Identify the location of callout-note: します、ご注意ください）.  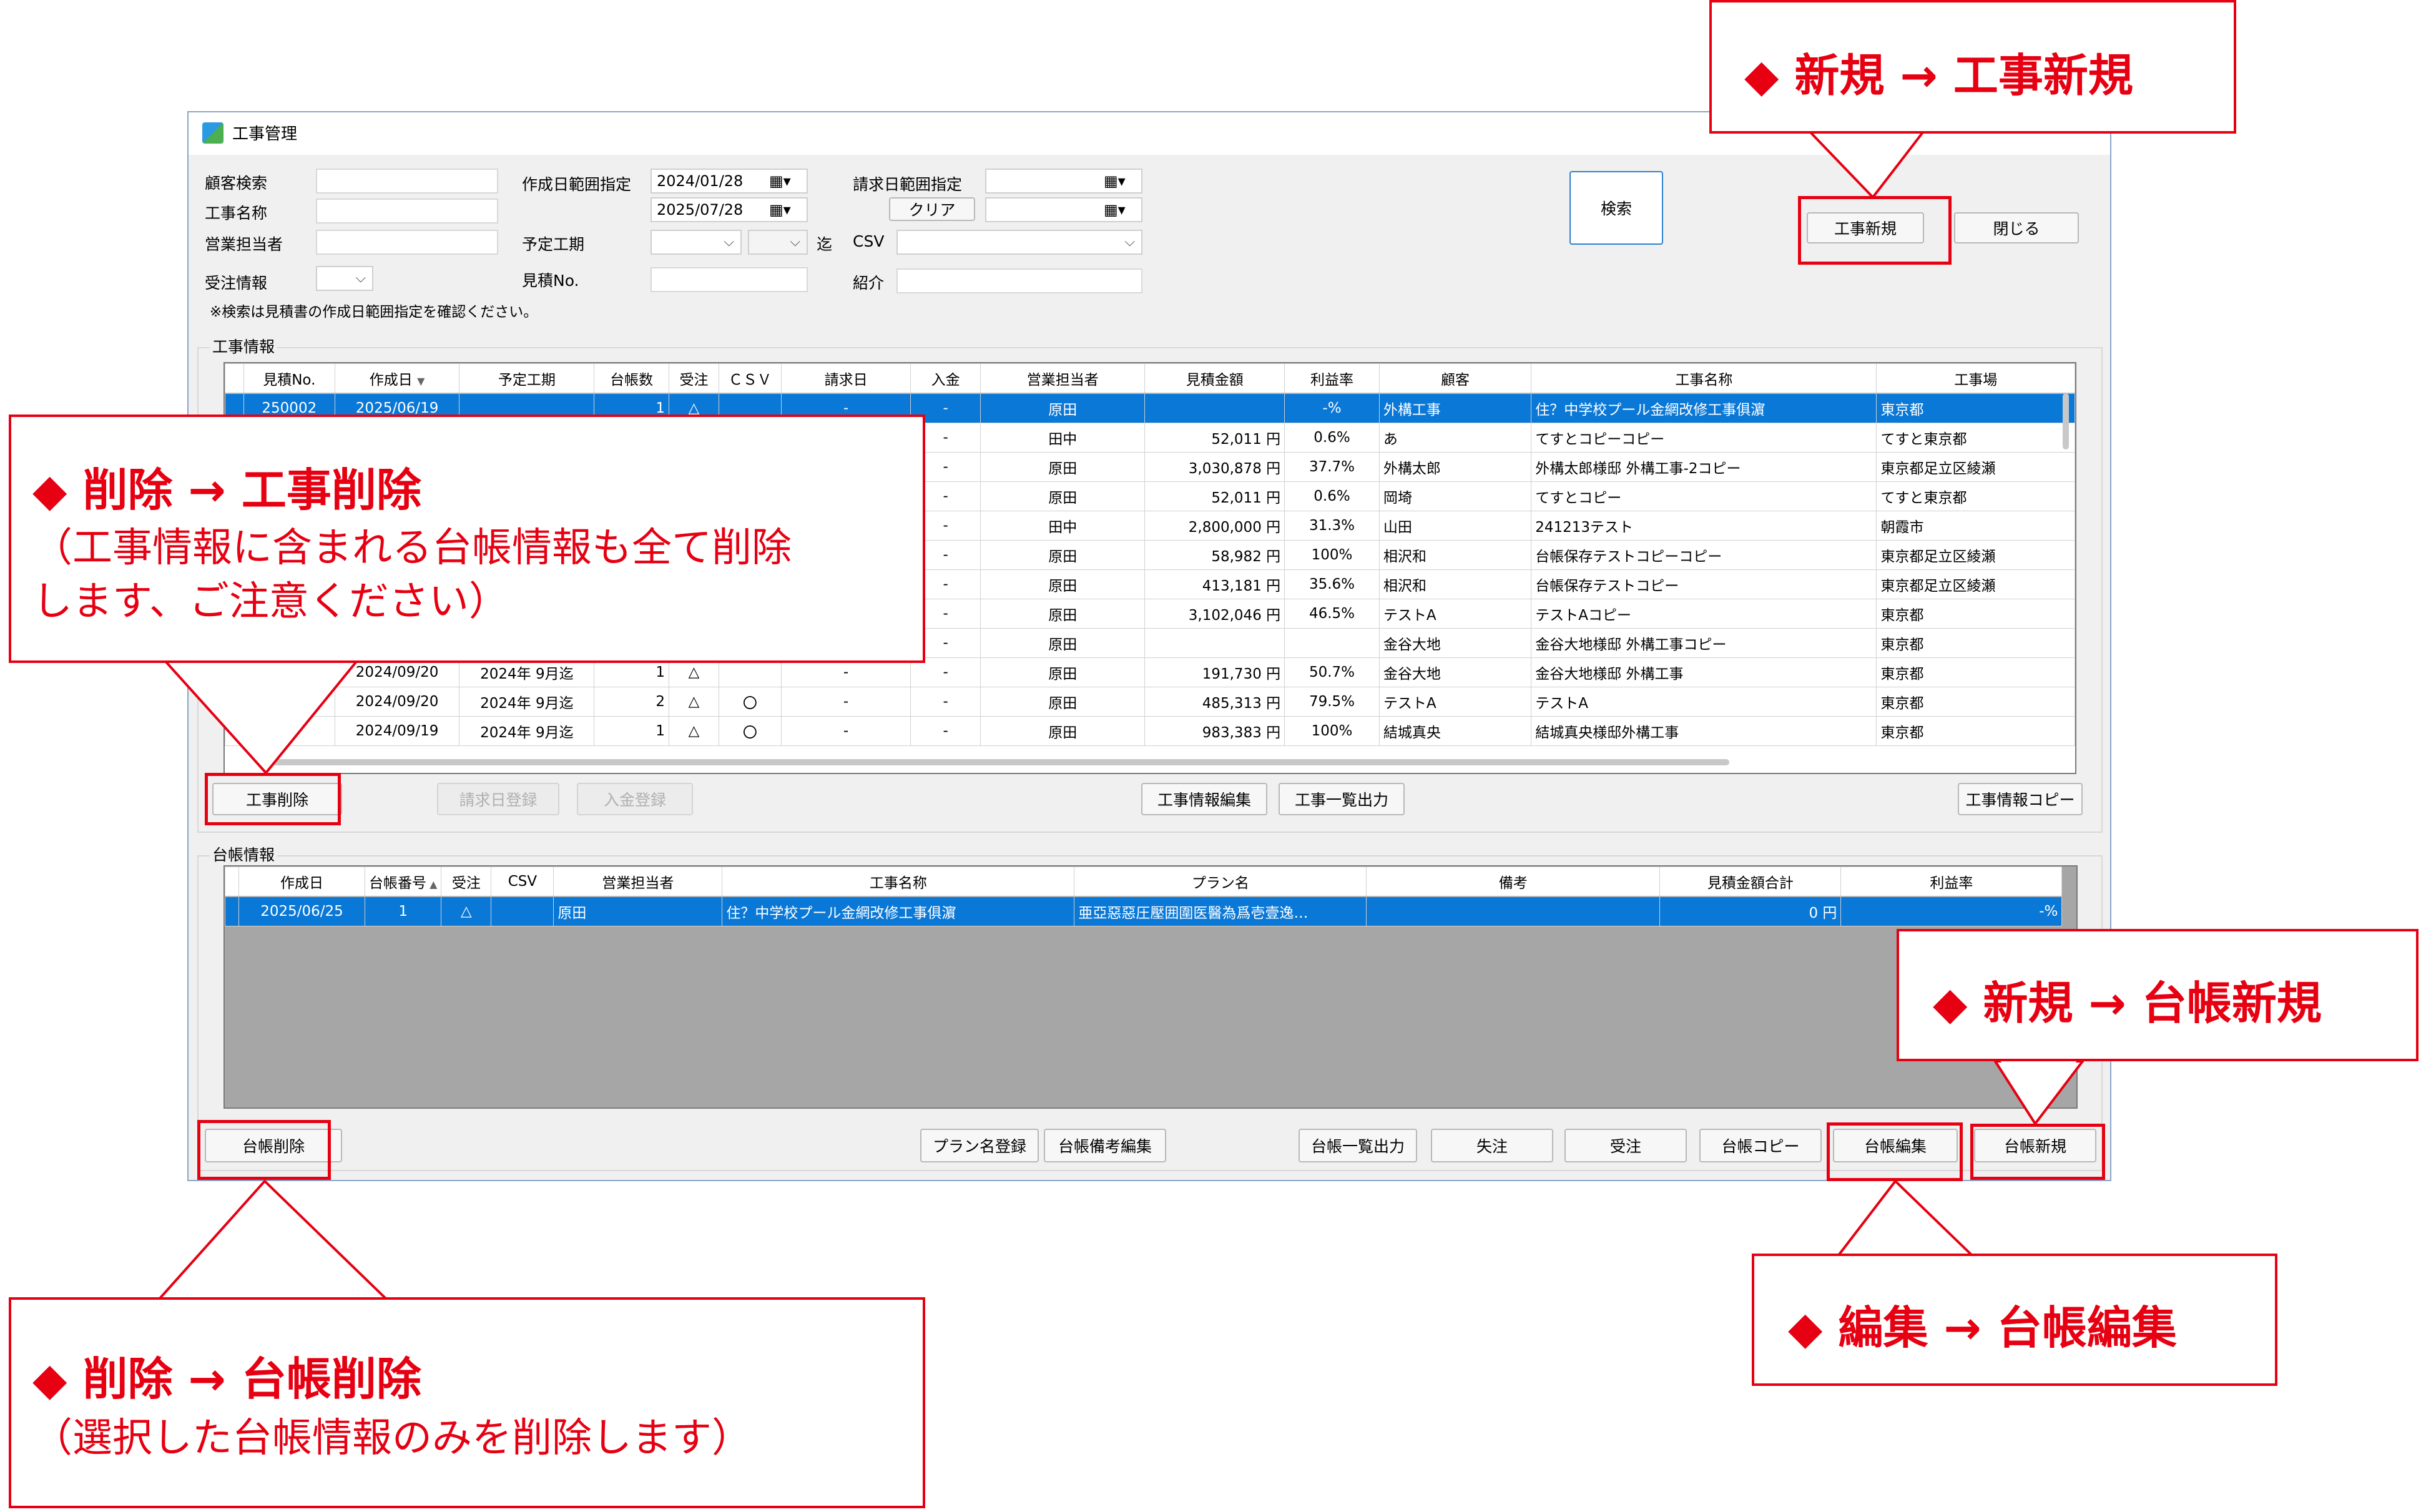
(270, 602).